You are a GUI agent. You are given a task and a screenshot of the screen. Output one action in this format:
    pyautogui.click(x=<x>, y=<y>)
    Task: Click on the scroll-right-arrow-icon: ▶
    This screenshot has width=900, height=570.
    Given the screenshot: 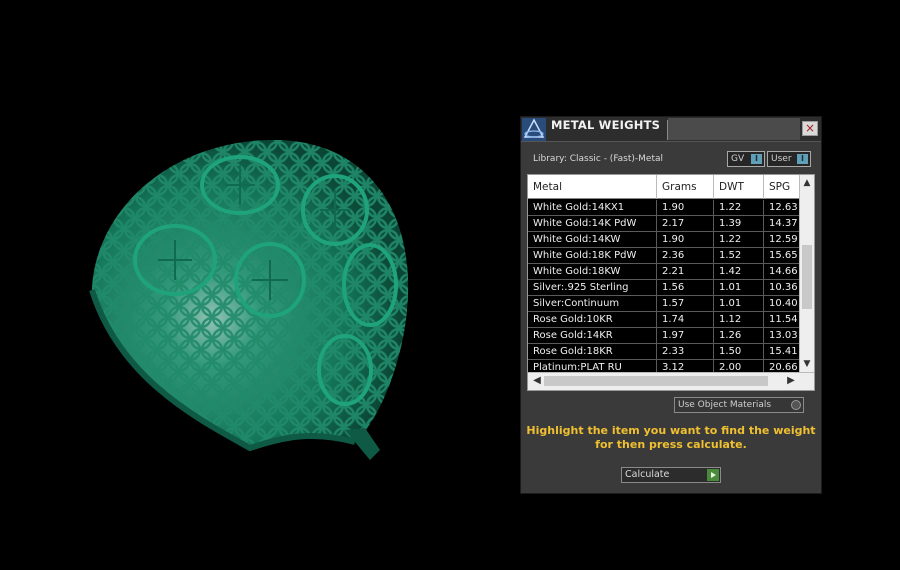 What is the action you would take?
    pyautogui.click(x=791, y=381)
    